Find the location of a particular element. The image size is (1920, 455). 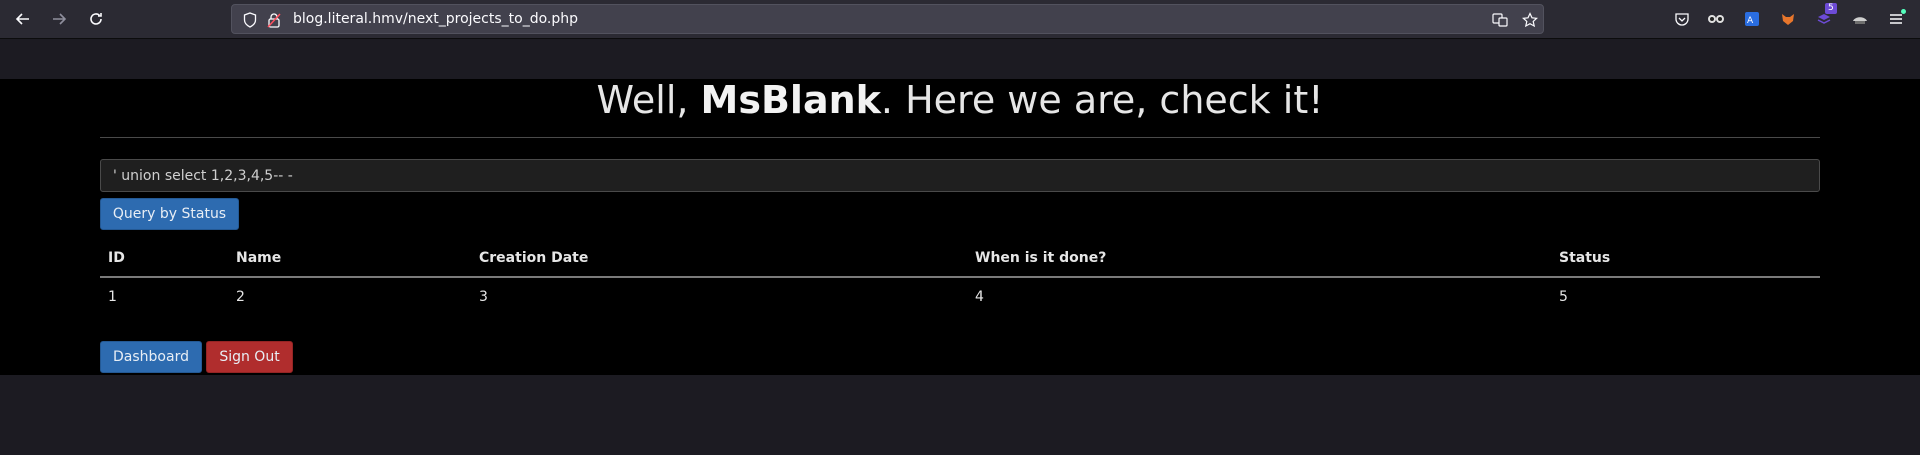

back-button is located at coordinates (23, 19).